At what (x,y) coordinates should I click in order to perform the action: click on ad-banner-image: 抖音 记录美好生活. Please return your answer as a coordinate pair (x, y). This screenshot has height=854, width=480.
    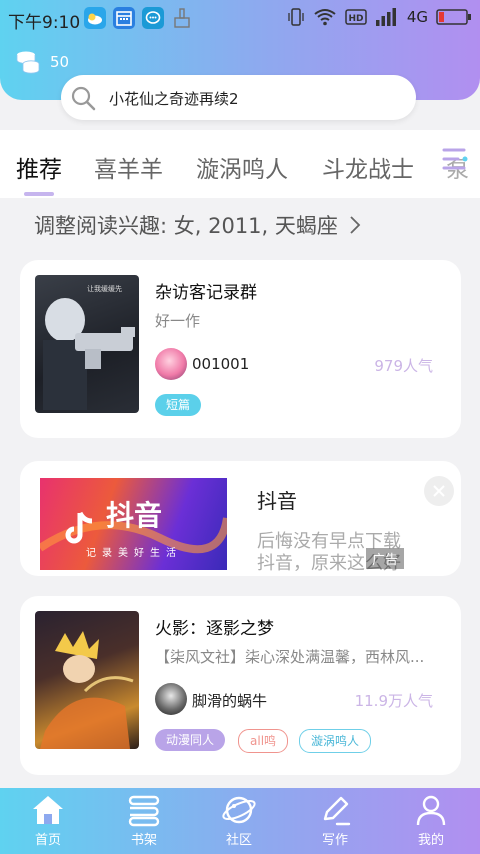
    Looking at the image, I should click on (133, 524).